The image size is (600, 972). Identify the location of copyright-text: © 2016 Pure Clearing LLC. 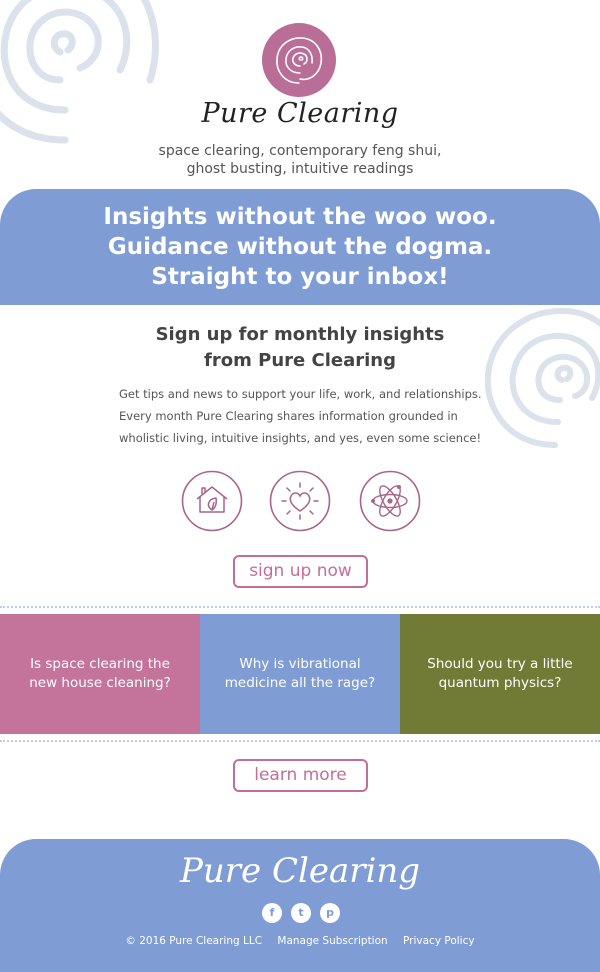
(194, 941).